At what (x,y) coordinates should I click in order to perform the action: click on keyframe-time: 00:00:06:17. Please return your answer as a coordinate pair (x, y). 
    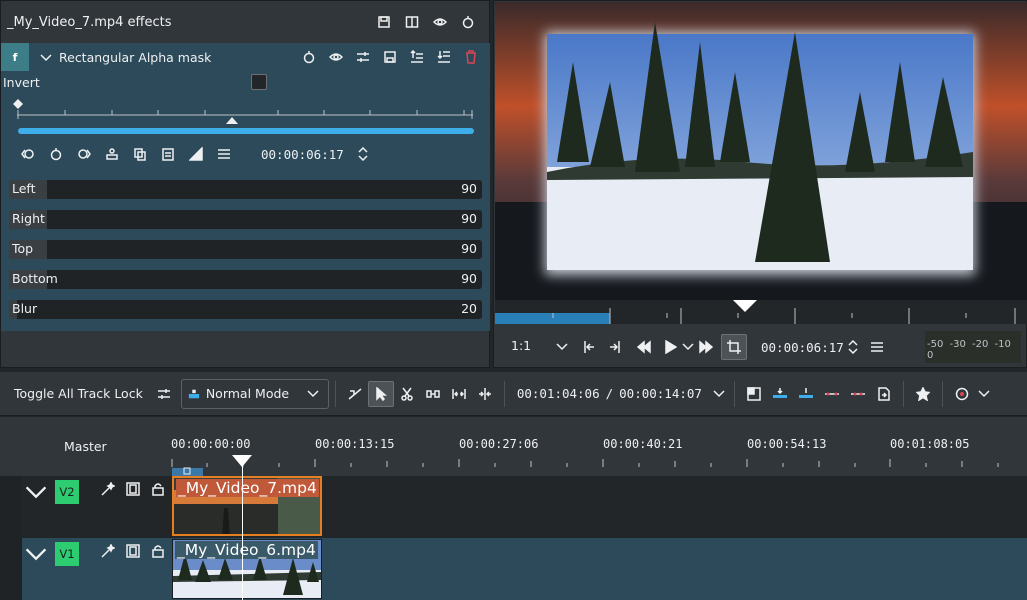
    Looking at the image, I should click on (302, 154).